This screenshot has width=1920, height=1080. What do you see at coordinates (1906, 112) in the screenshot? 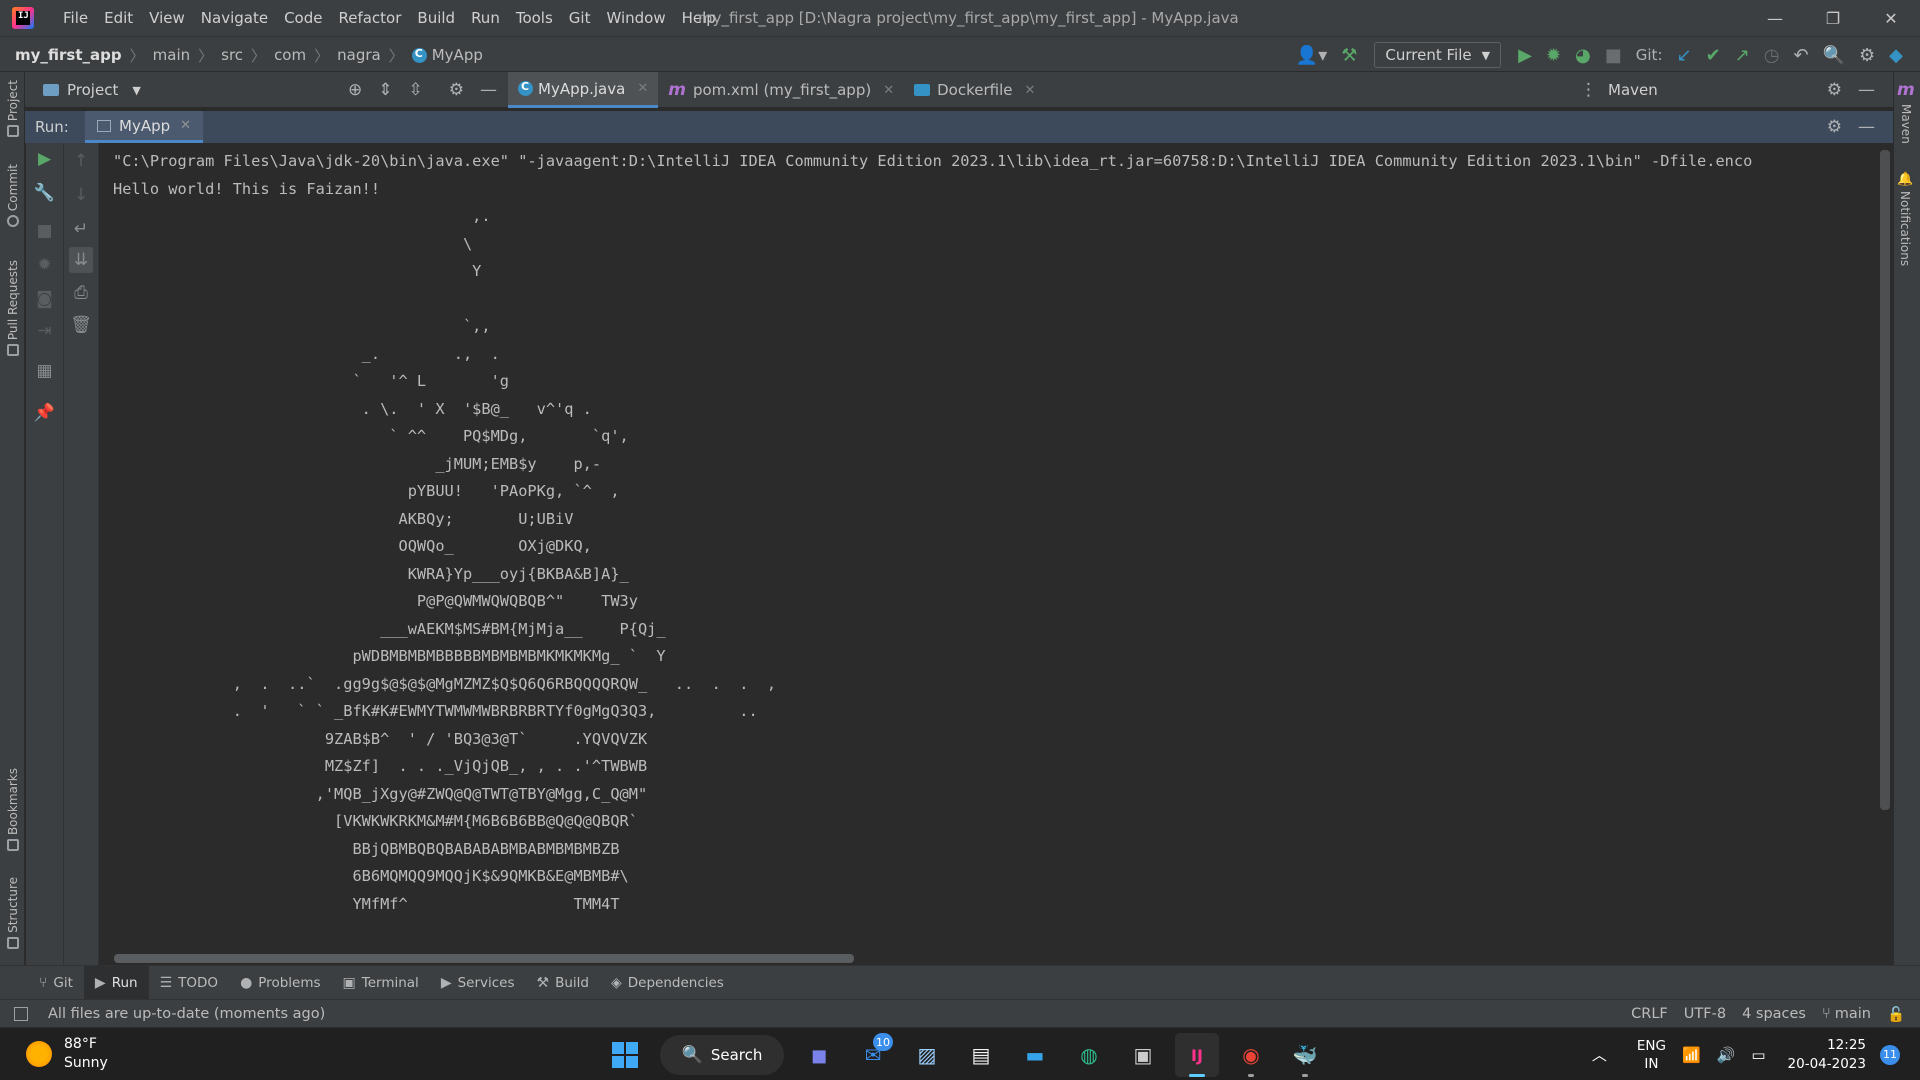
I see `sidebar-item-maven: m Maven` at bounding box center [1906, 112].